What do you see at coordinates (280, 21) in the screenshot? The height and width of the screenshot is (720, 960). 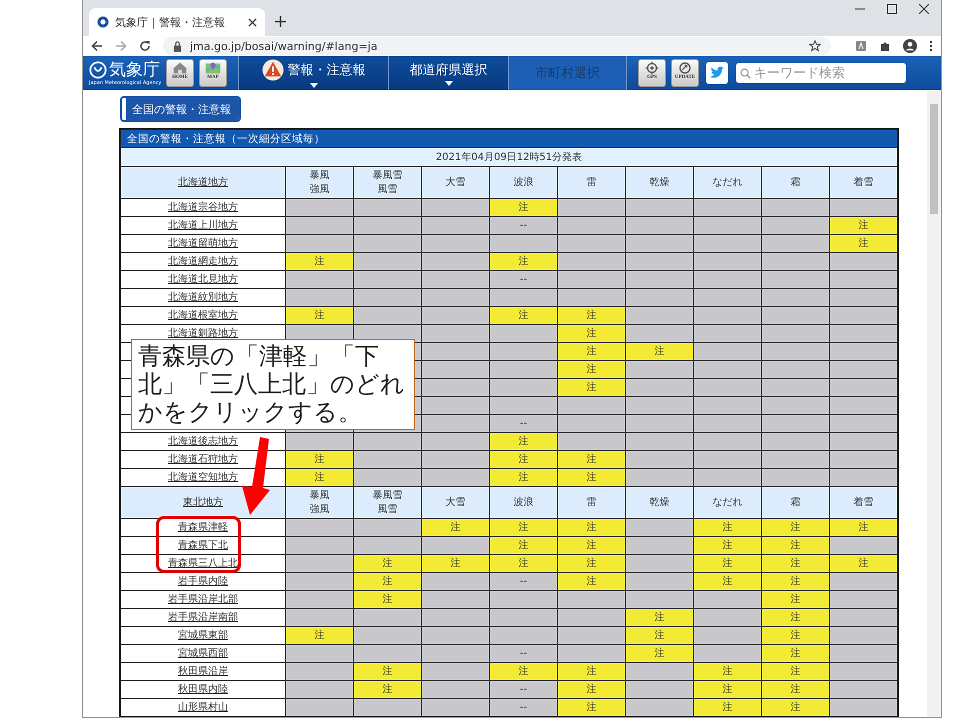 I see `new-tab-icon` at bounding box center [280, 21].